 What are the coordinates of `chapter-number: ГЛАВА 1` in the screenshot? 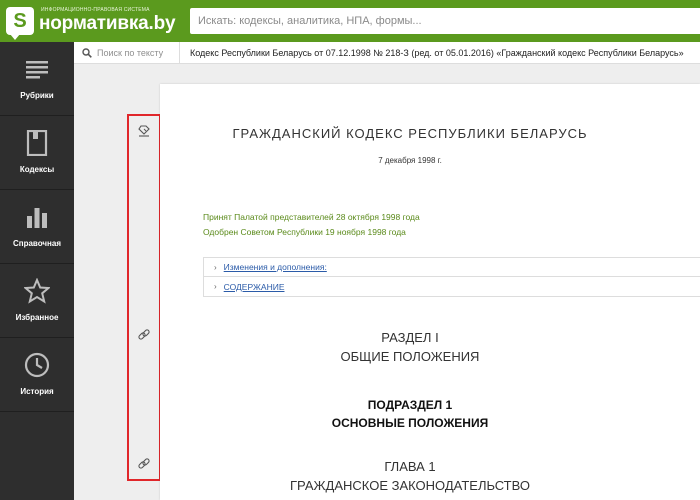 It's located at (410, 466).